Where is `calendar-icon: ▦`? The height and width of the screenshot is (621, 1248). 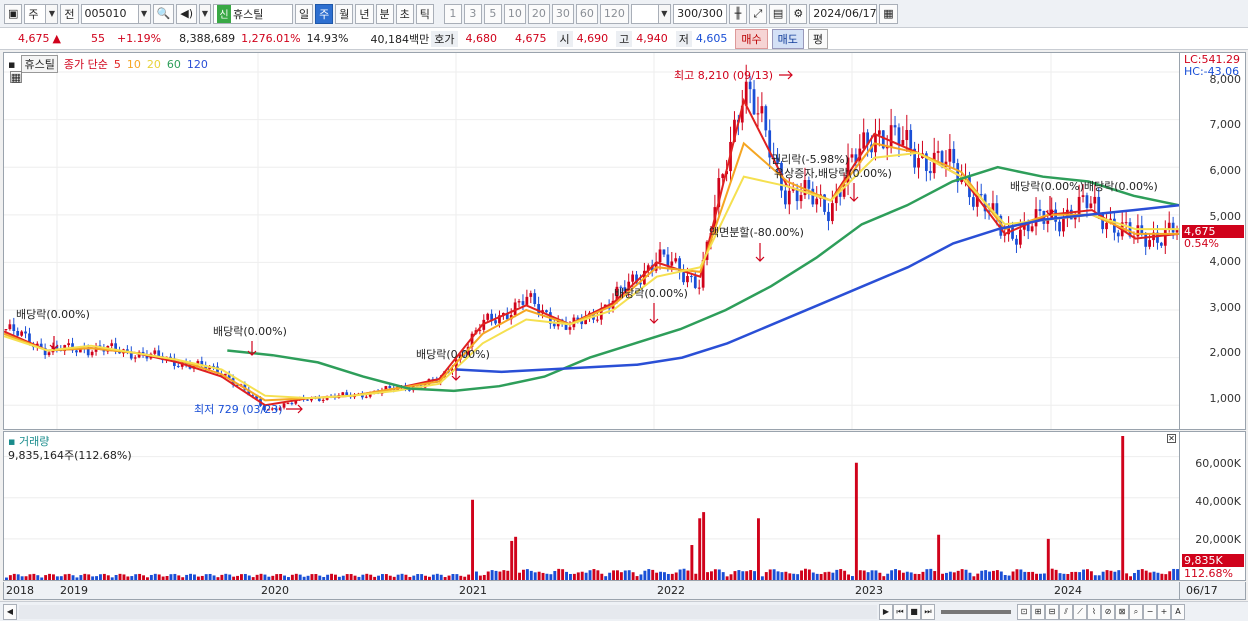
calendar-icon: ▦ is located at coordinates (888, 13).